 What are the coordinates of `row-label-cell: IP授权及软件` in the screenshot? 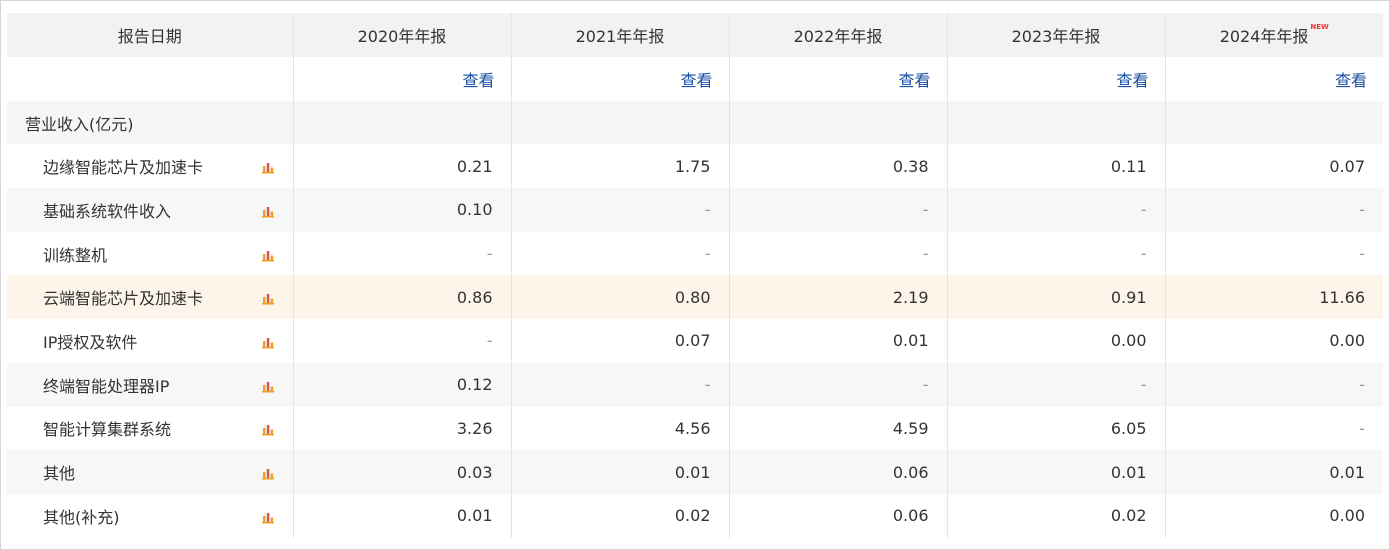 It's located at (150, 341).